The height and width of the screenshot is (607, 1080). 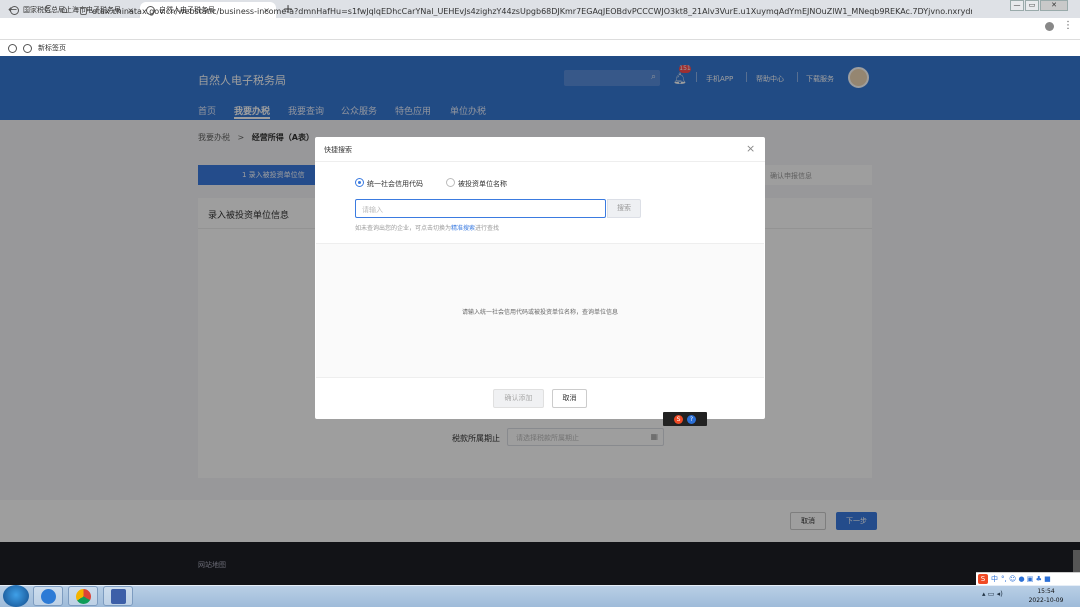 What do you see at coordinates (463, 228) in the screenshot?
I see `precise-search-link: 精准搜索` at bounding box center [463, 228].